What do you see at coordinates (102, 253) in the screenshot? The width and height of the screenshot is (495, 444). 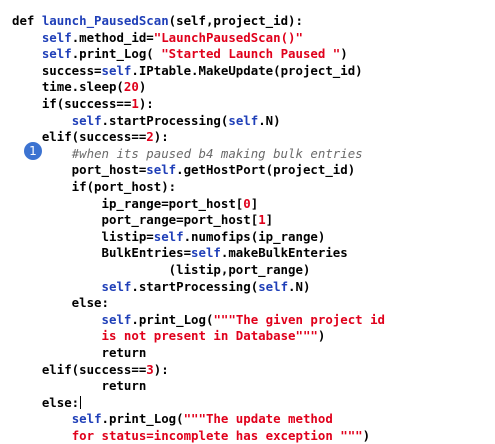 I see `code-token: BulkEntries=` at bounding box center [102, 253].